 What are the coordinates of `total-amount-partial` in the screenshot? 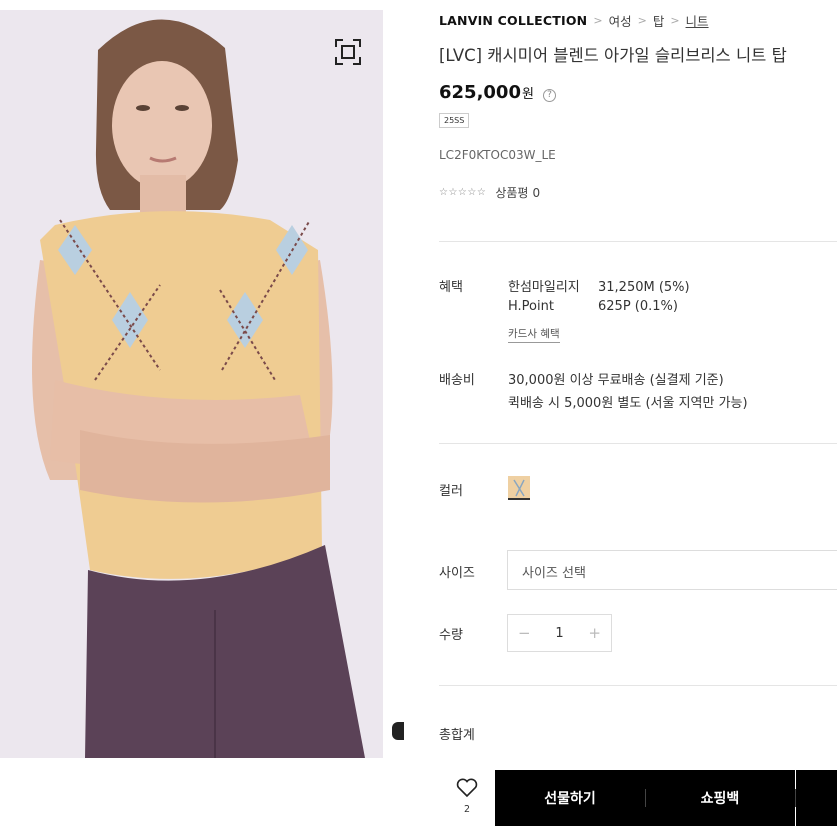 It's located at (398, 731).